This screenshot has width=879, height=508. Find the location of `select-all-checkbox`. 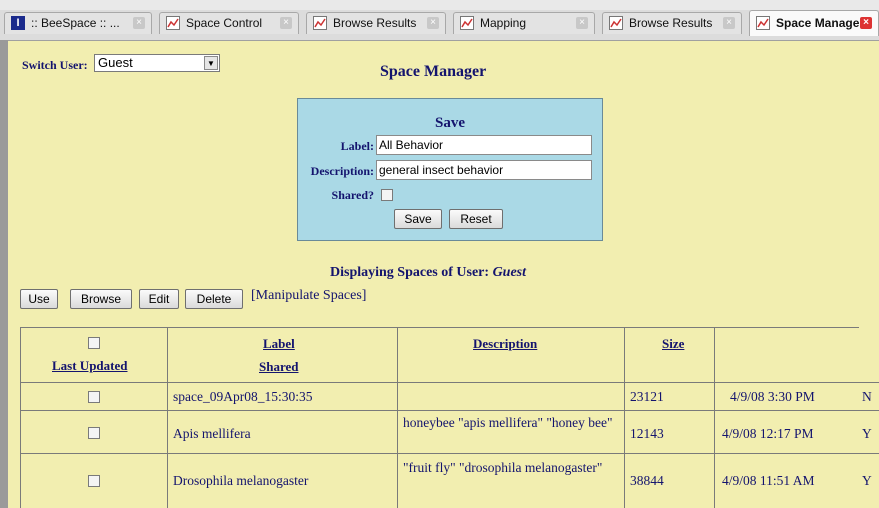

select-all-checkbox is located at coordinates (94, 343).